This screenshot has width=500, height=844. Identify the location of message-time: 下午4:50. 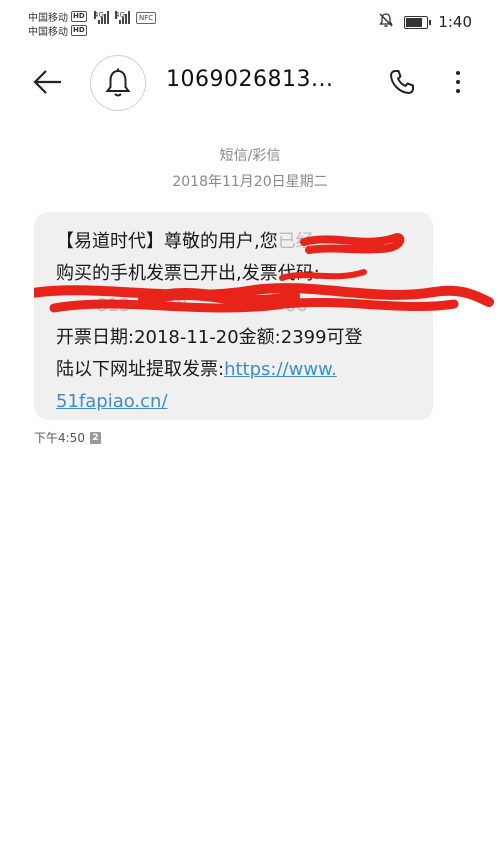
(59, 438).